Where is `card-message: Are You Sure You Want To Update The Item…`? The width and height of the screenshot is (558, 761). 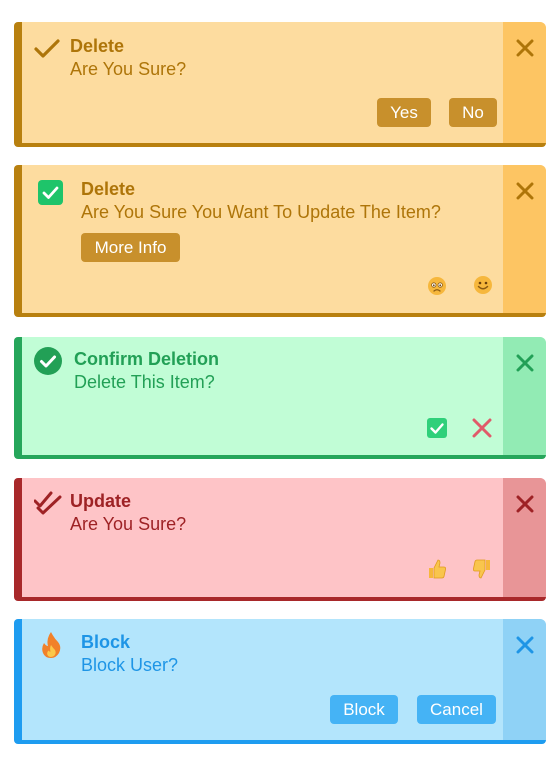
card-message: Are You Sure You Want To Update The Item… is located at coordinates (261, 212).